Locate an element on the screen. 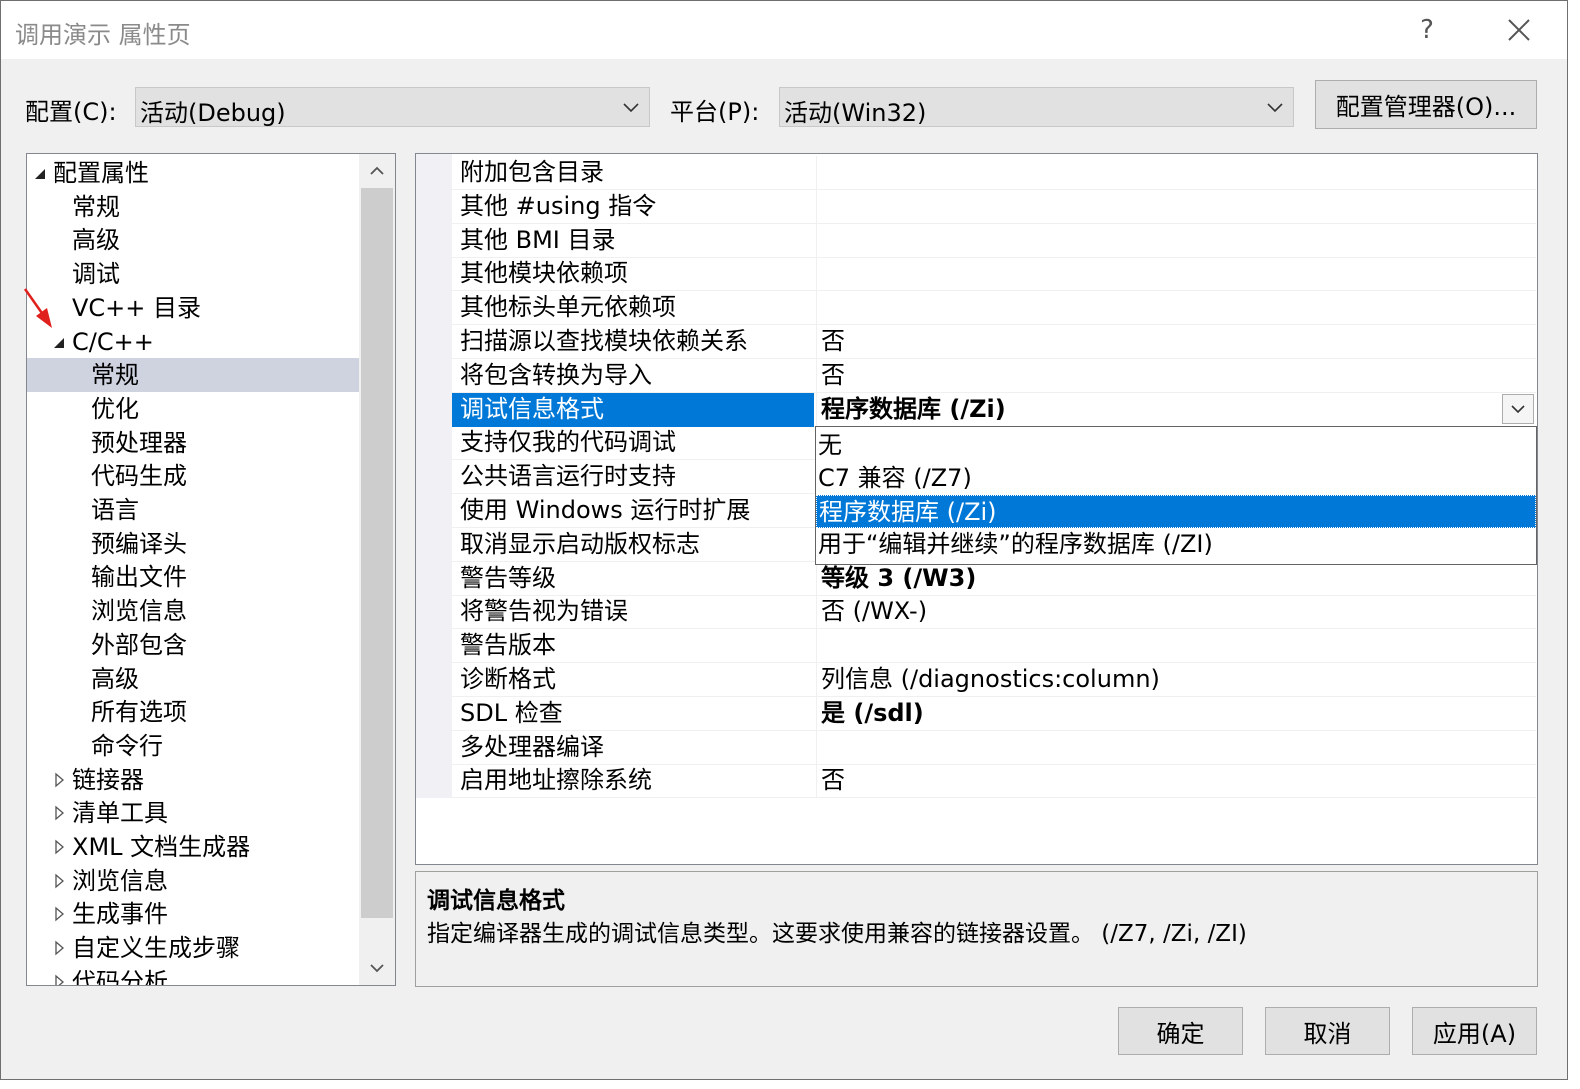 The width and height of the screenshot is (1580, 1089). apply-button: 应用(A) is located at coordinates (1474, 1031).